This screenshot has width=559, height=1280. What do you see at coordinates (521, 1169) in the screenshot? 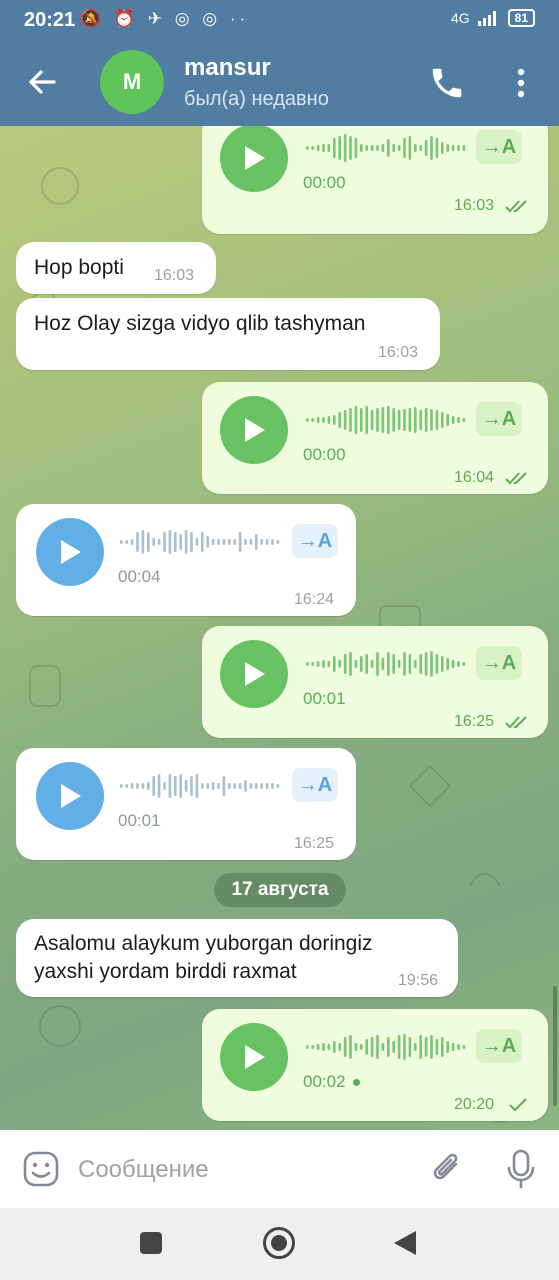
I see `microphone-icon` at bounding box center [521, 1169].